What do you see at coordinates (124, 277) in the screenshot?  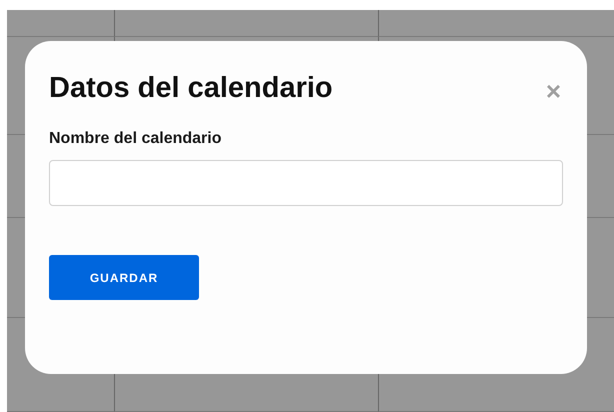 I see `save-button: GUARDAR` at bounding box center [124, 277].